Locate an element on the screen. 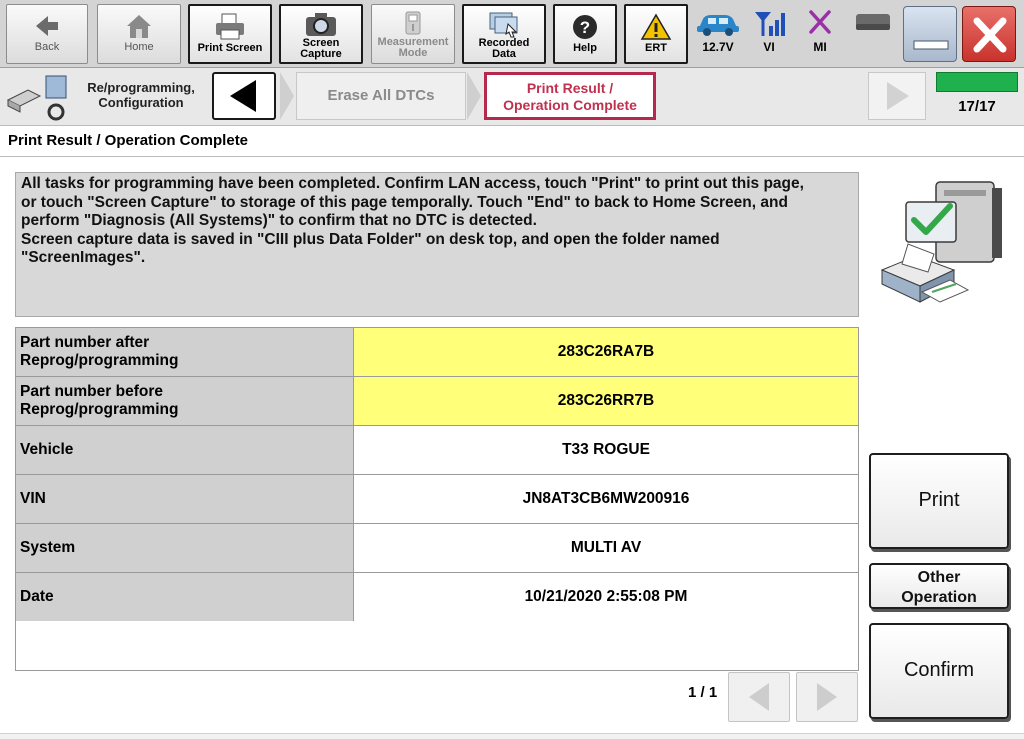 The image size is (1024, 739). close-button is located at coordinates (989, 34).